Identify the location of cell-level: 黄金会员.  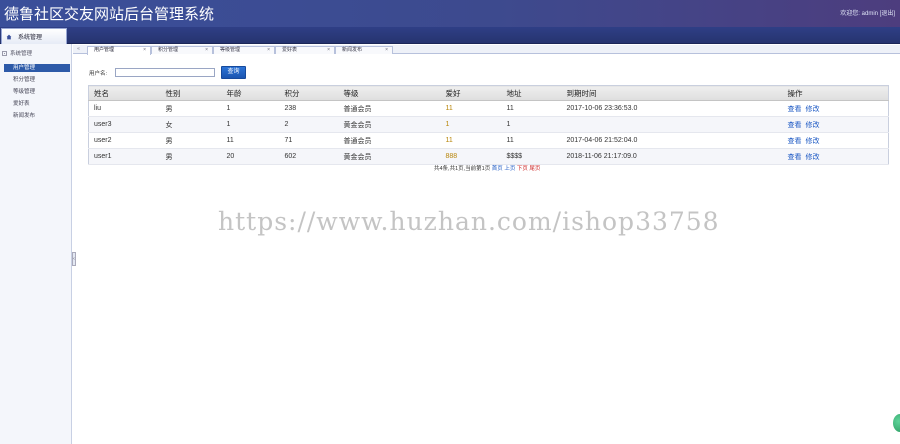
(389, 156).